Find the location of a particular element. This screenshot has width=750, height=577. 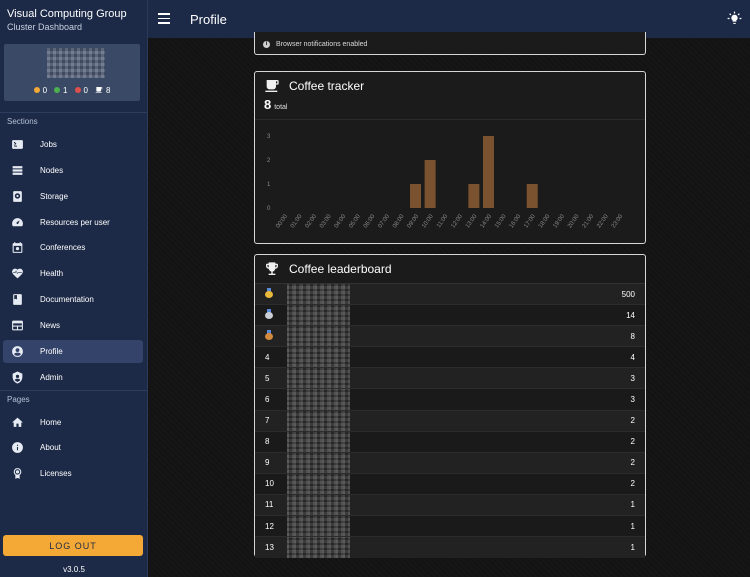

coffee-count-cell: 500 is located at coordinates (628, 294).